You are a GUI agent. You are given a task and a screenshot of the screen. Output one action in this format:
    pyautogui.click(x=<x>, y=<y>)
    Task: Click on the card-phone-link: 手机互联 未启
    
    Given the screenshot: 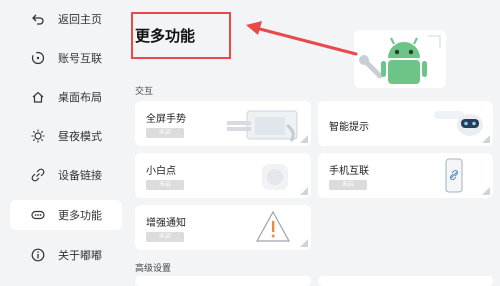 What is the action you would take?
    pyautogui.click(x=405, y=175)
    